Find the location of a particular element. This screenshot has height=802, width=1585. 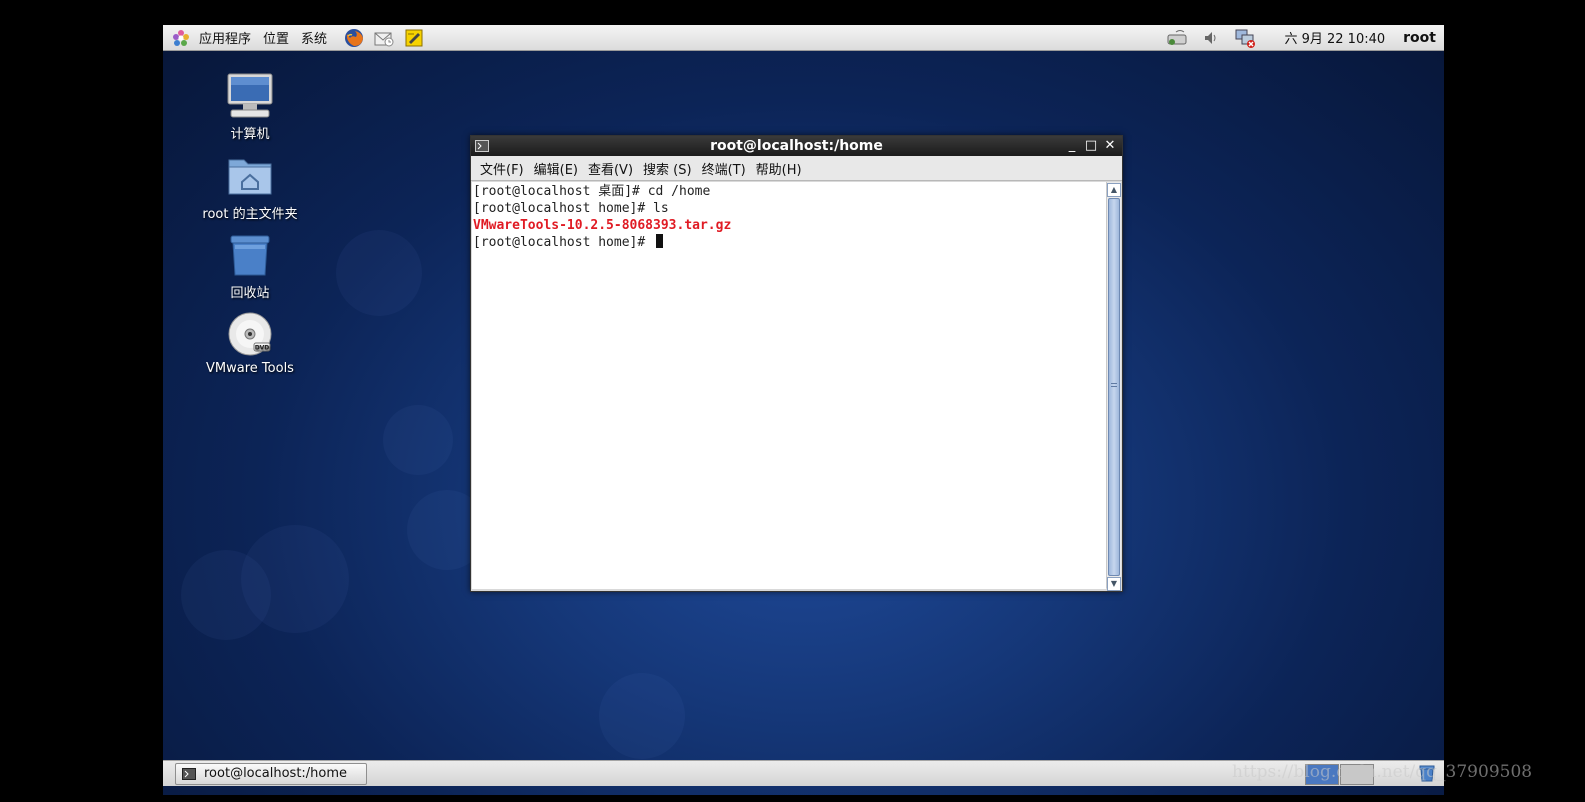

terminal-prompt-line: [root@localhost home]# is located at coordinates (789, 242).